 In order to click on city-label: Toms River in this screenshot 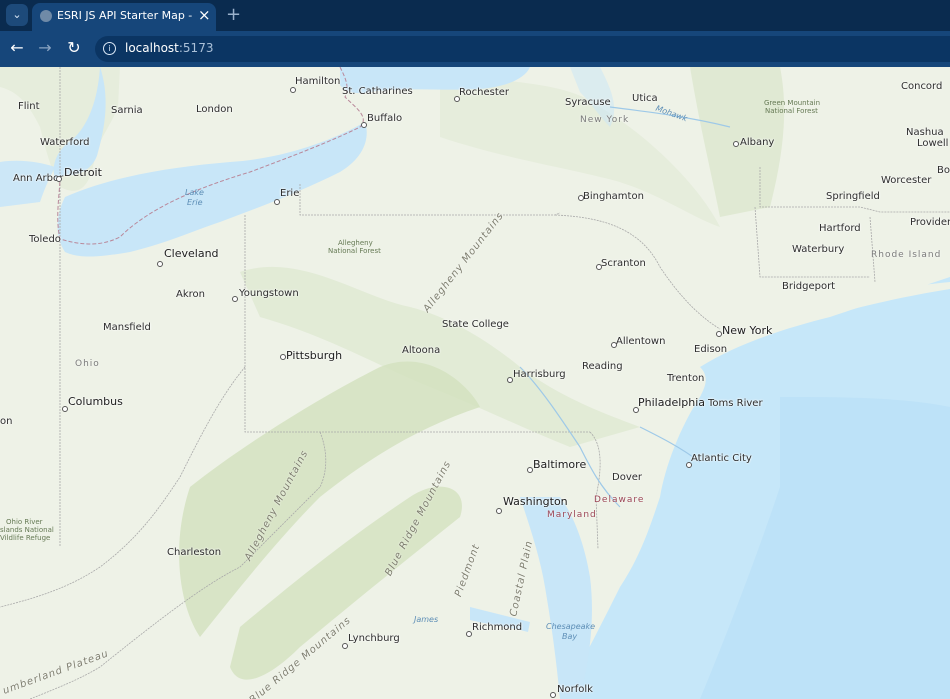, I will do `click(735, 403)`.